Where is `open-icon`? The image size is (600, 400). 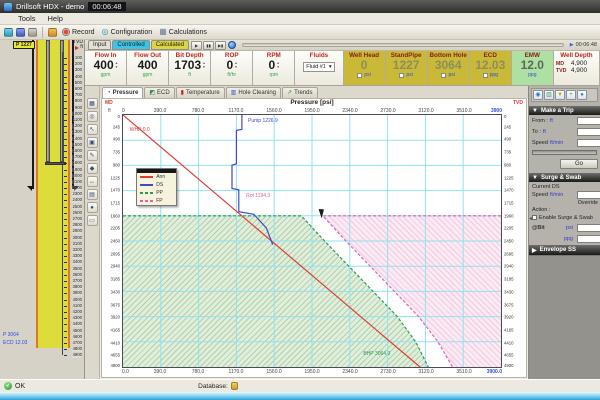 open-icon is located at coordinates (8, 32).